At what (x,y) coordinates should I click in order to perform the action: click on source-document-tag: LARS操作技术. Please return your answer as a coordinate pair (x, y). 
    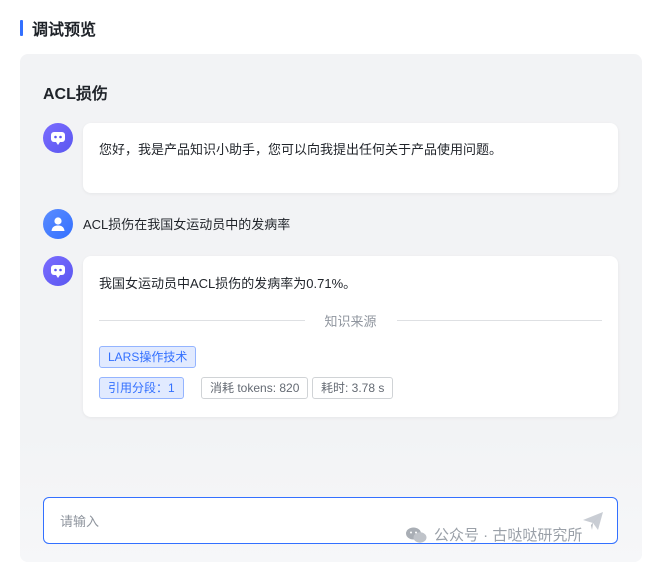
    Looking at the image, I should click on (148, 357).